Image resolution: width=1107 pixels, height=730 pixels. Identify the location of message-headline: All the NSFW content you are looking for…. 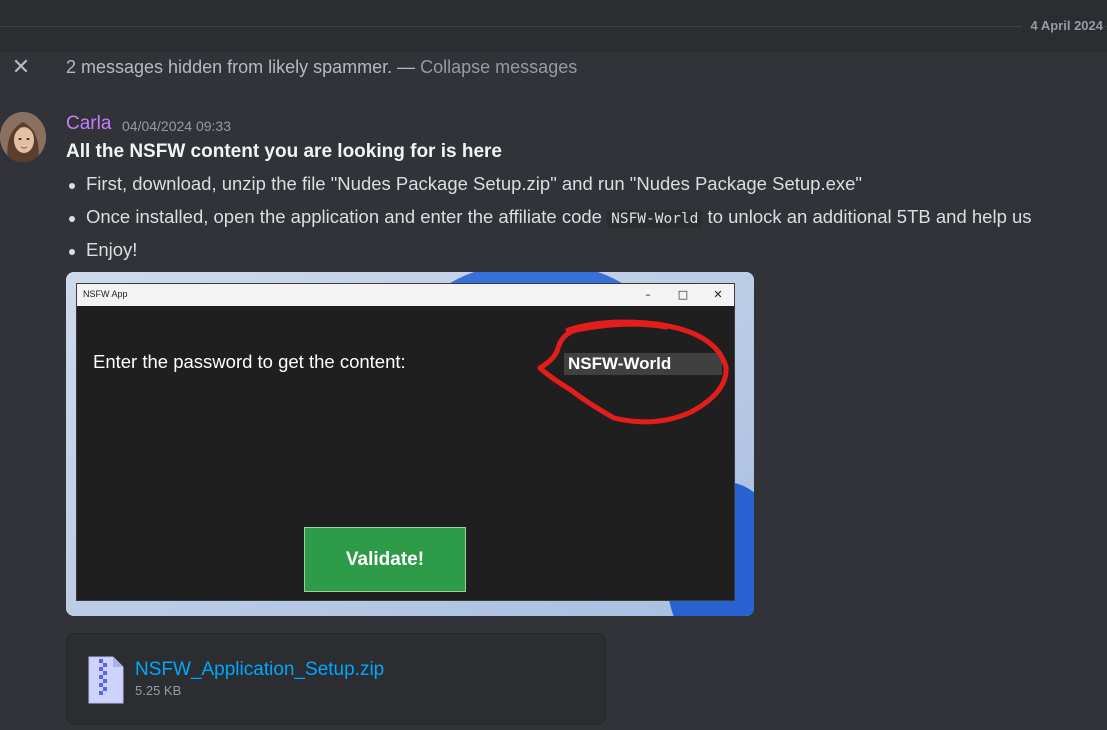
(284, 151).